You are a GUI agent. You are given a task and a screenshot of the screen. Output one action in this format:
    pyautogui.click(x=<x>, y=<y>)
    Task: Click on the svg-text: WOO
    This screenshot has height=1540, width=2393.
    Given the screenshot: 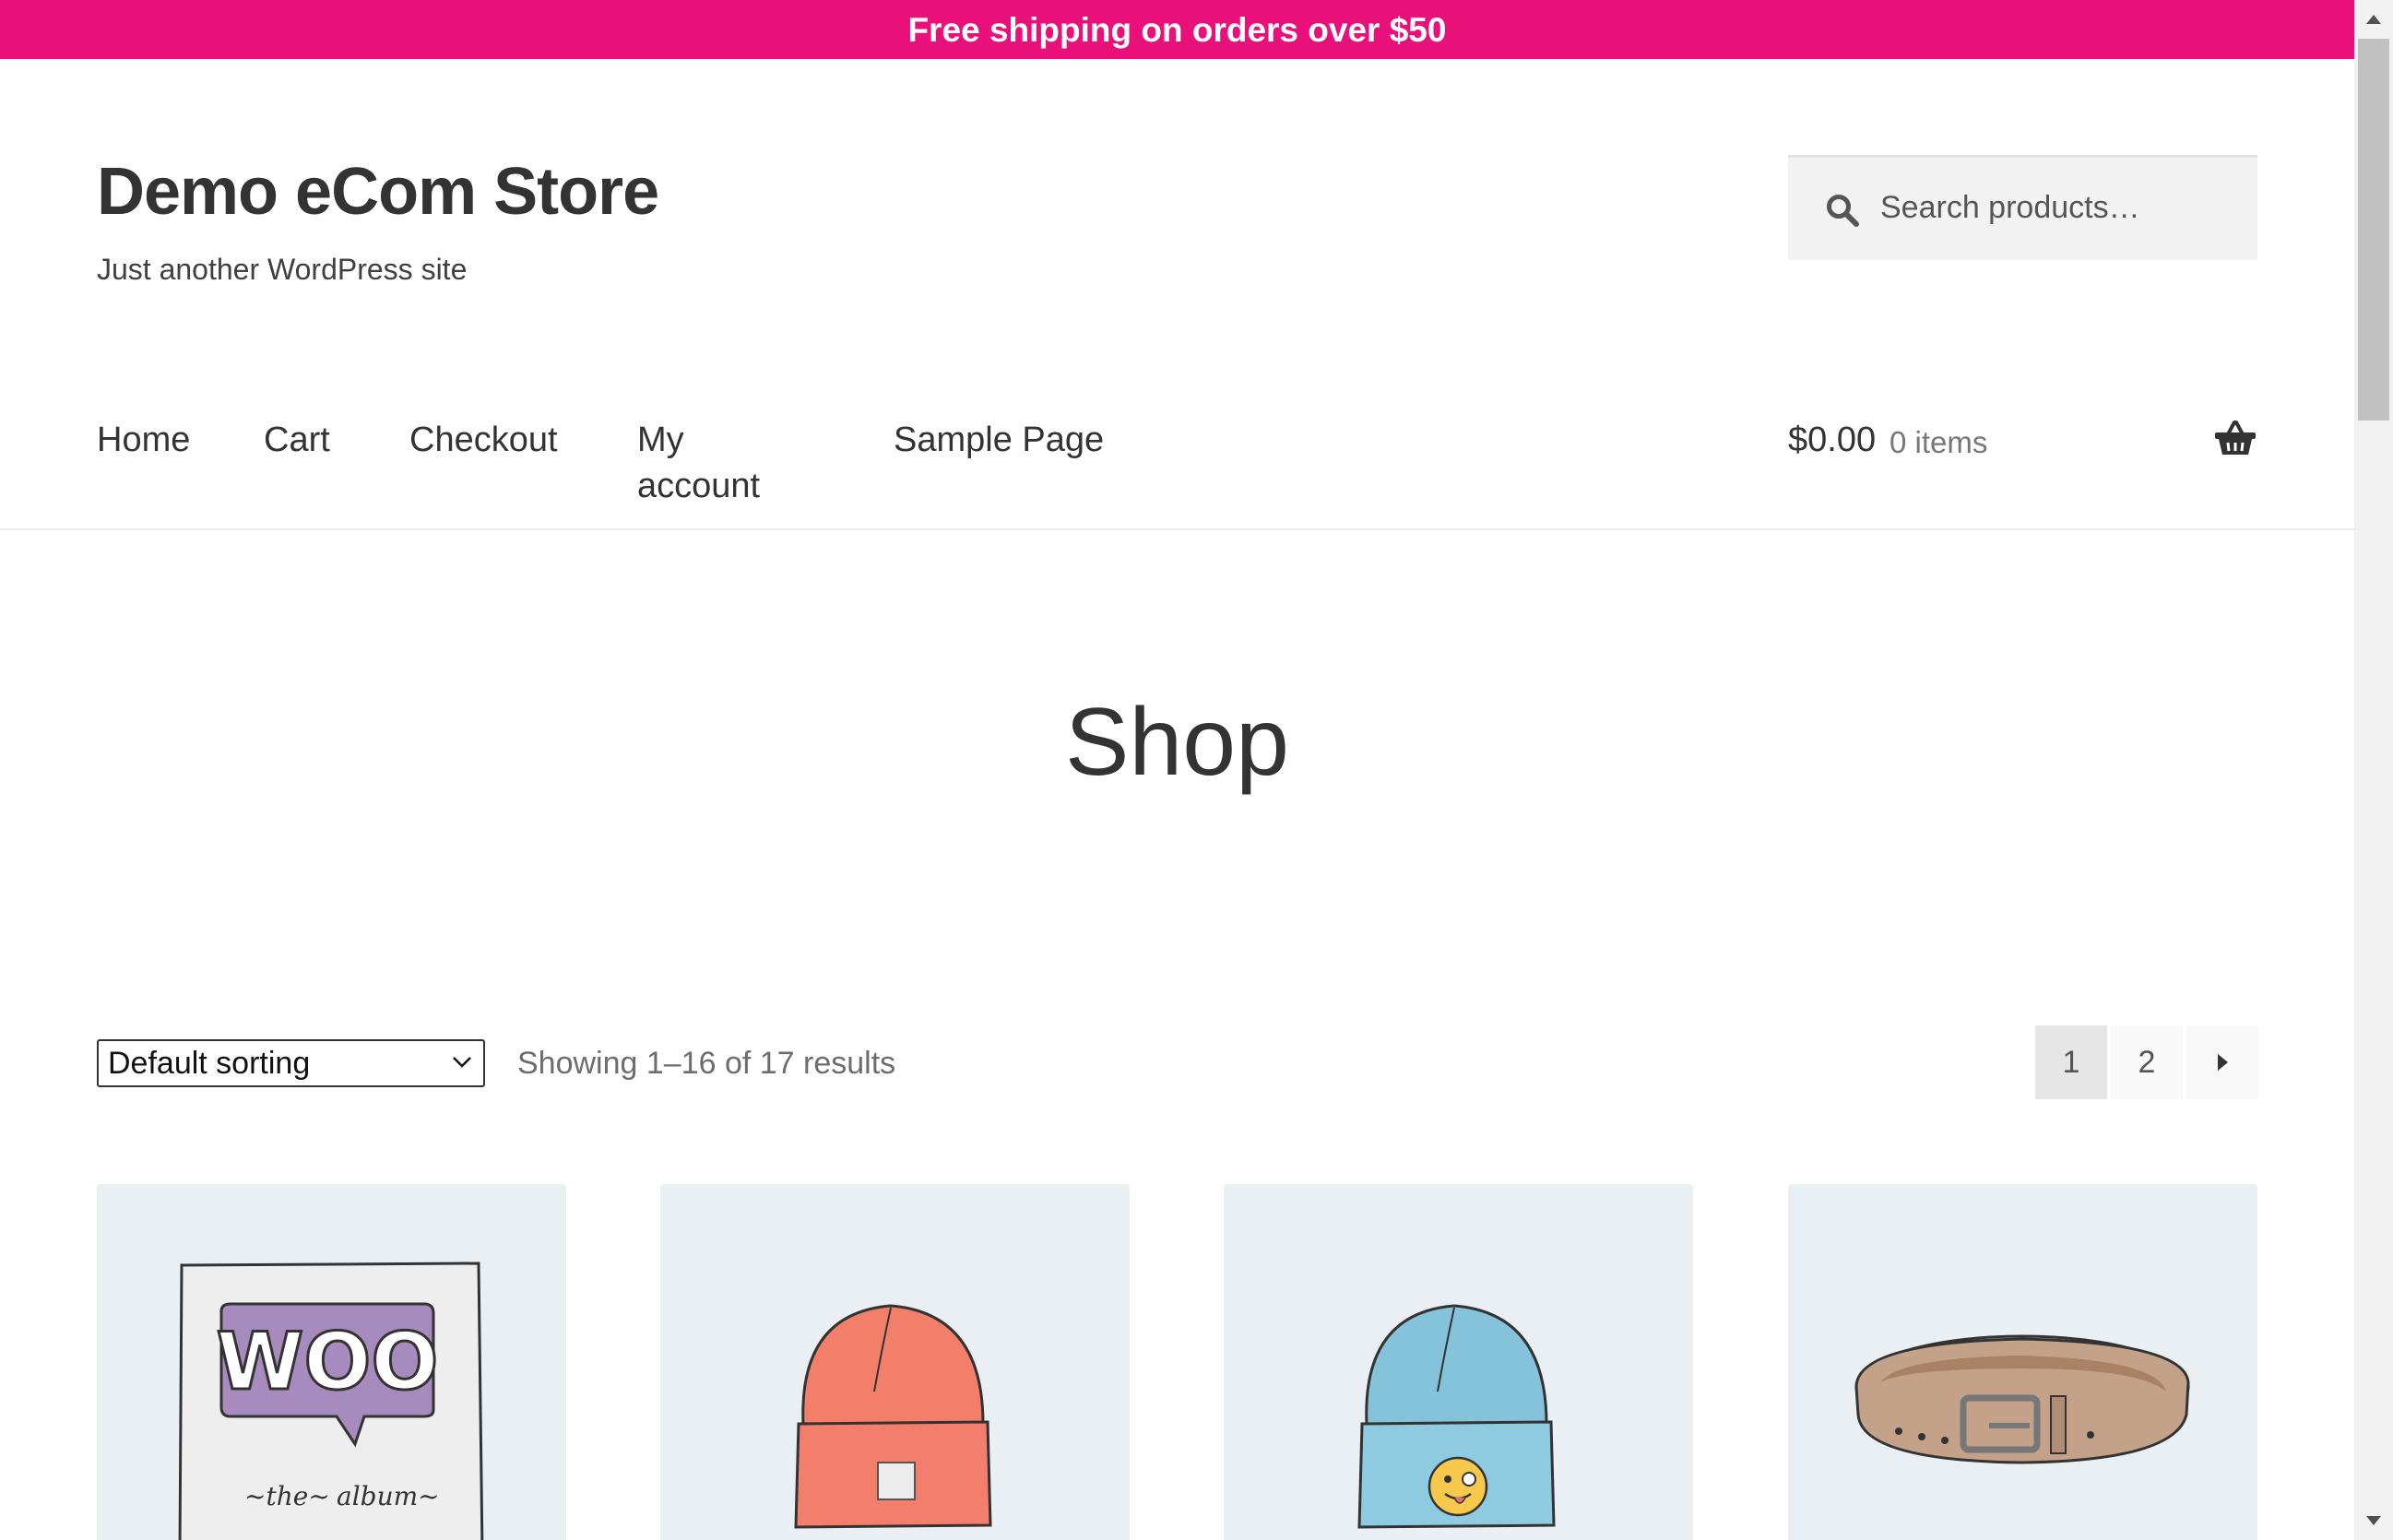 What is the action you would take?
    pyautogui.click(x=327, y=1362)
    